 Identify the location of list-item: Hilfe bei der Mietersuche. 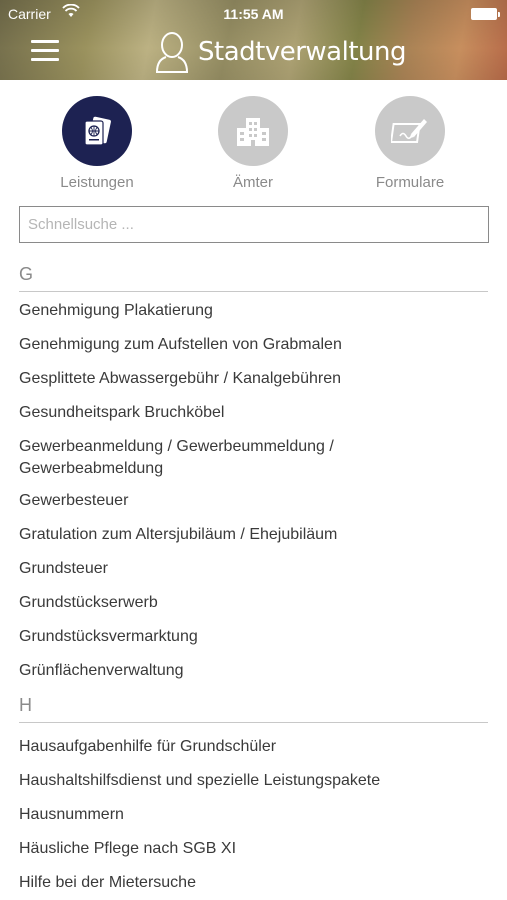
(253, 883).